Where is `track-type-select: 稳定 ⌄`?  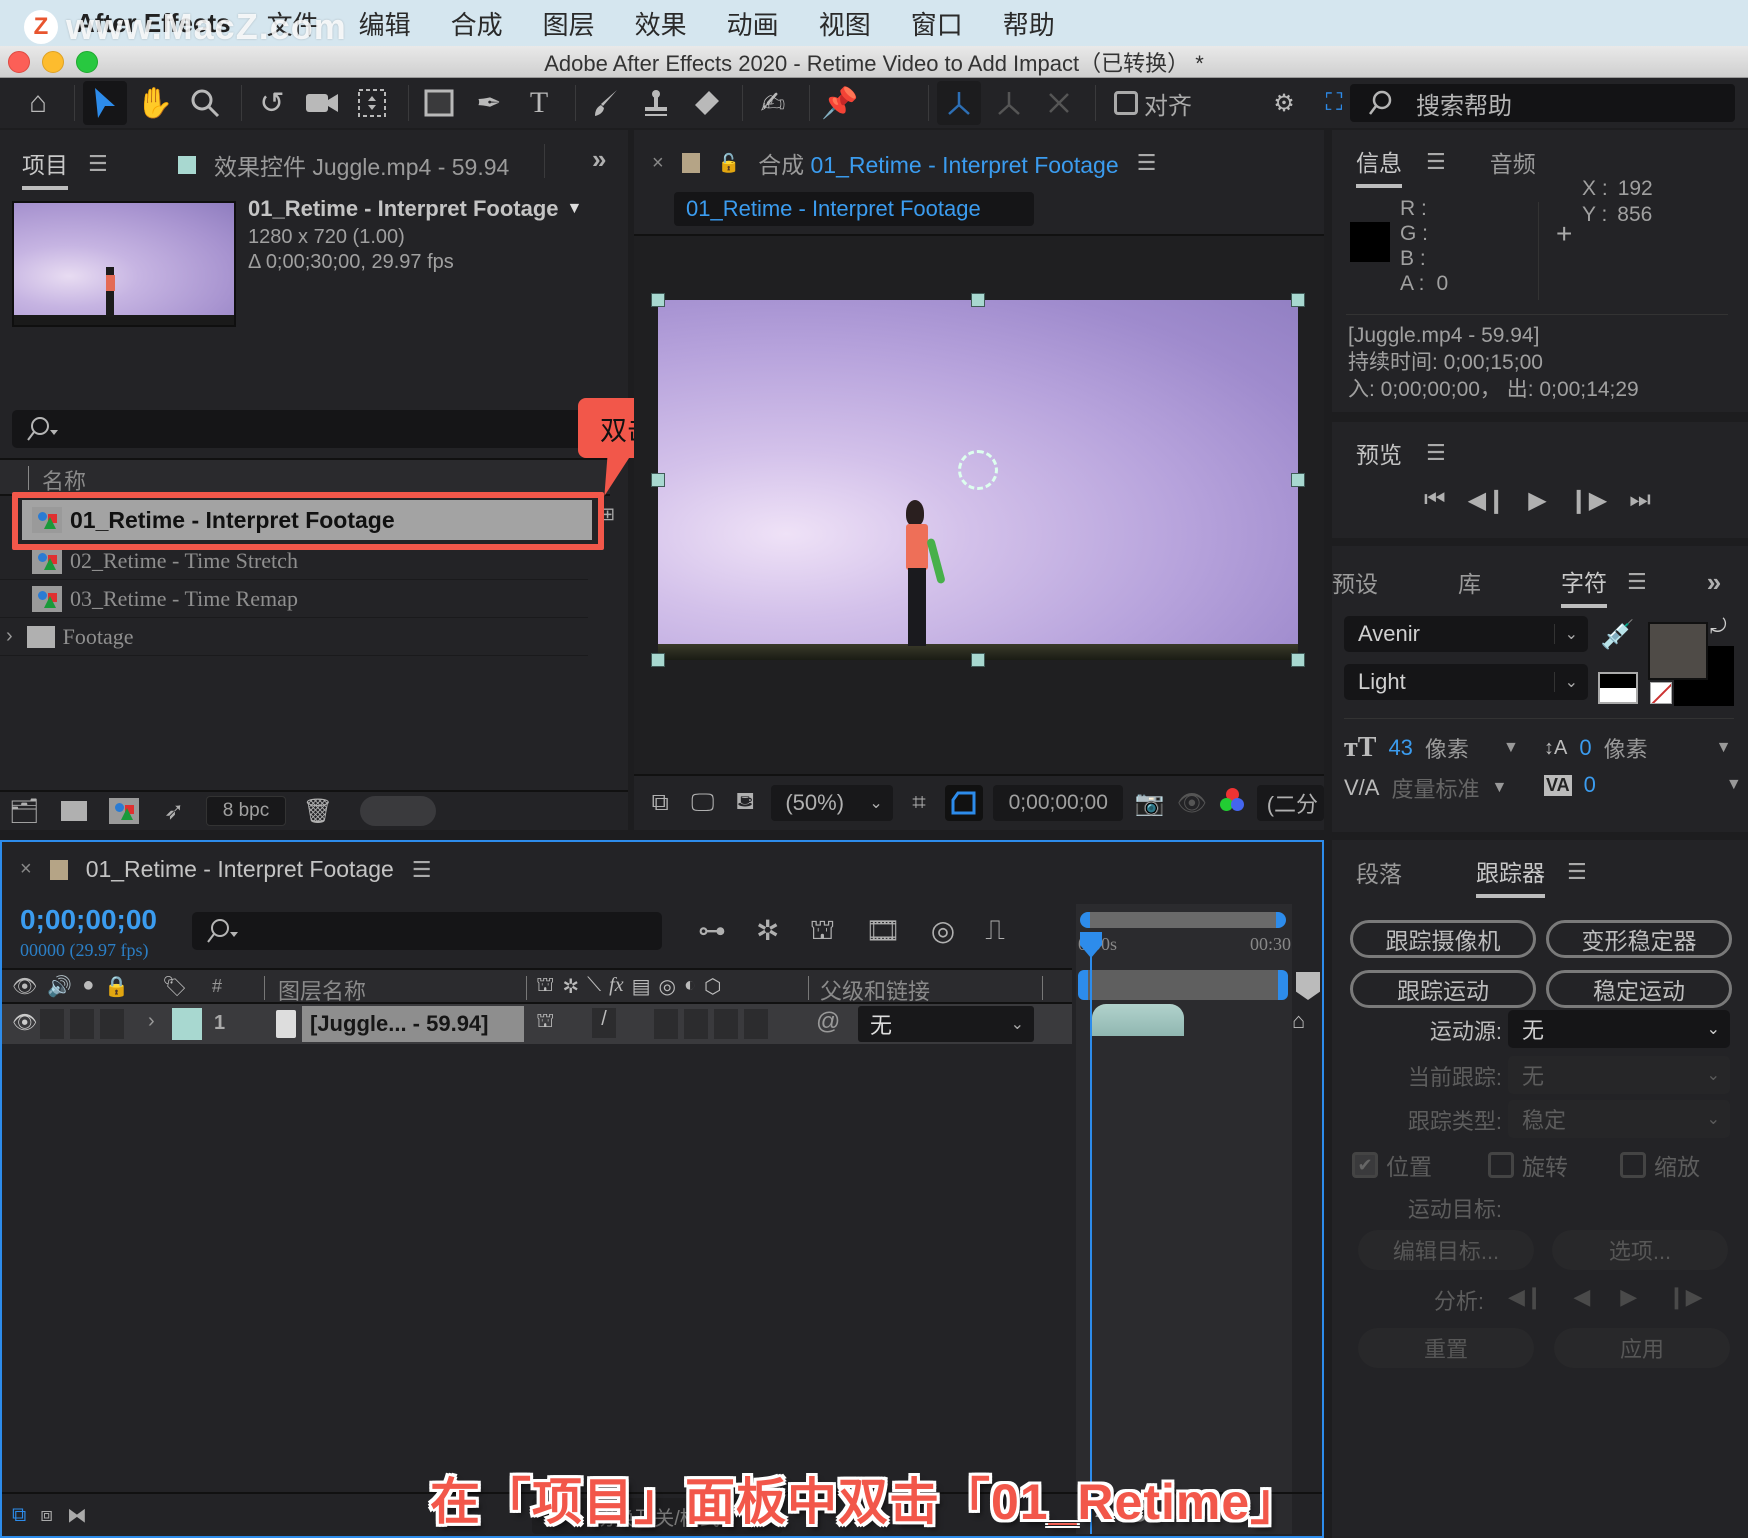
track-type-select: 稳定 ⌄ is located at coordinates (1619, 1119).